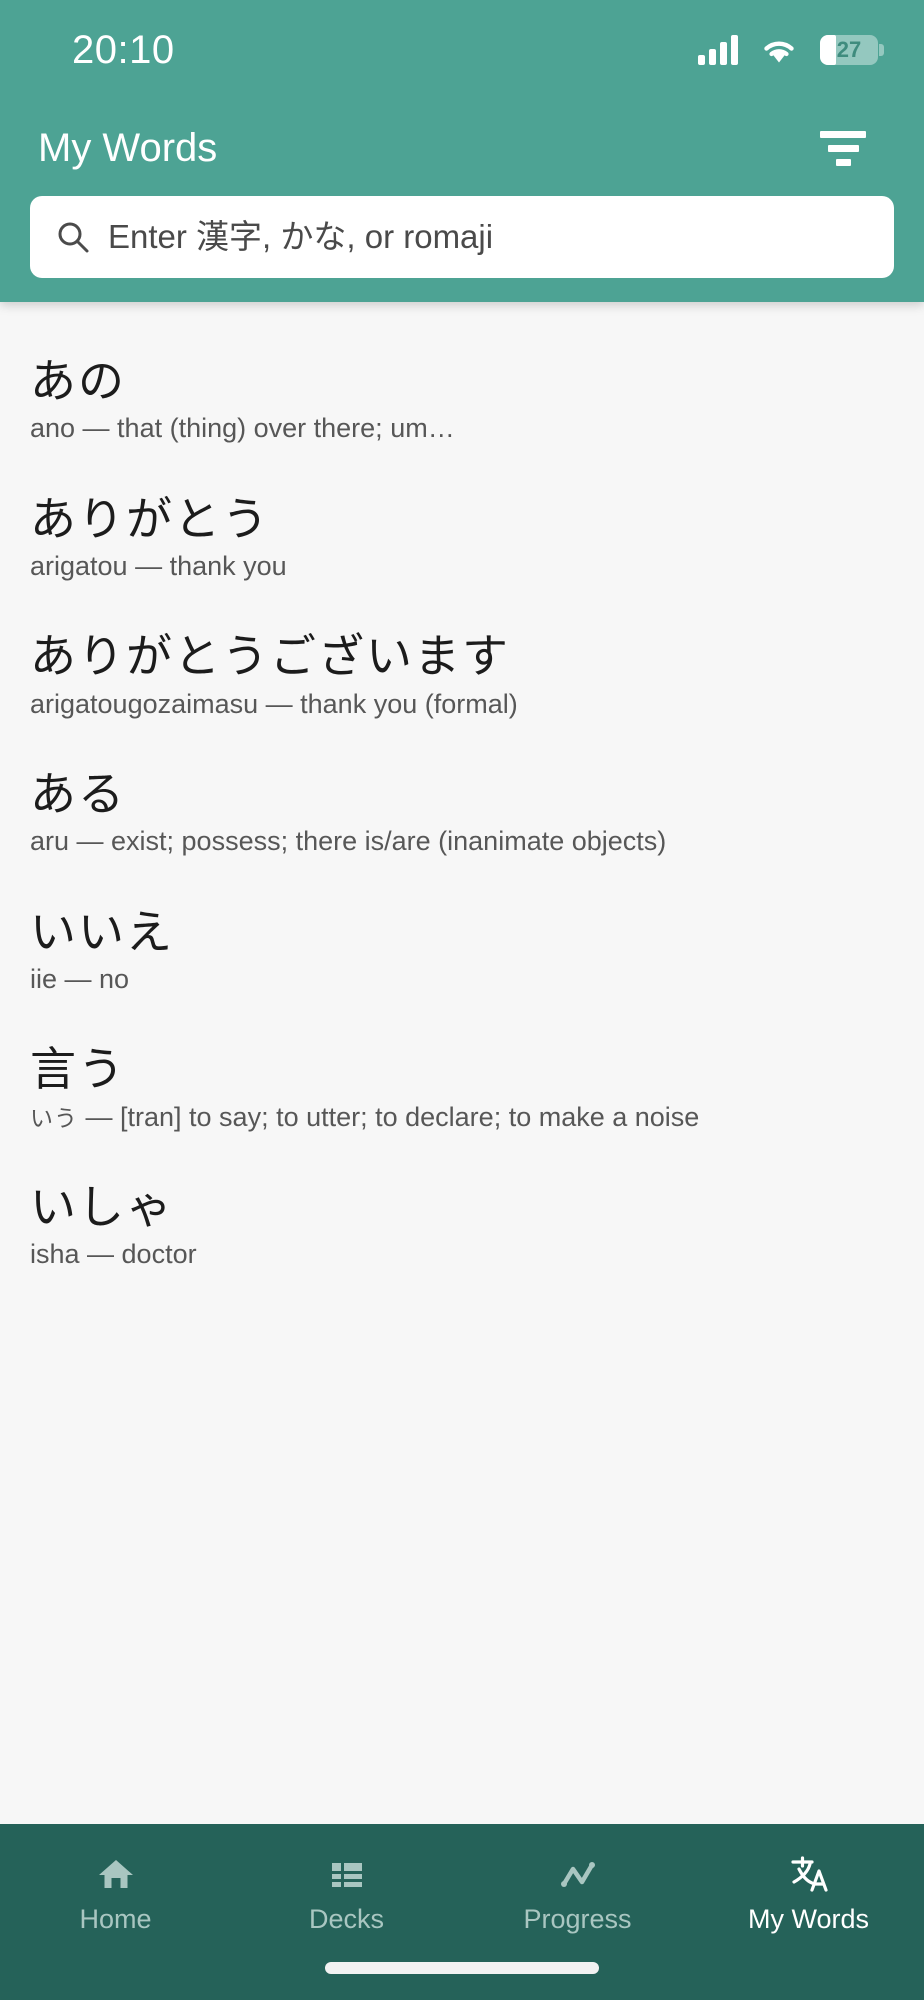 Image resolution: width=924 pixels, height=2000 pixels. I want to click on word-term: ある, so click(78, 793).